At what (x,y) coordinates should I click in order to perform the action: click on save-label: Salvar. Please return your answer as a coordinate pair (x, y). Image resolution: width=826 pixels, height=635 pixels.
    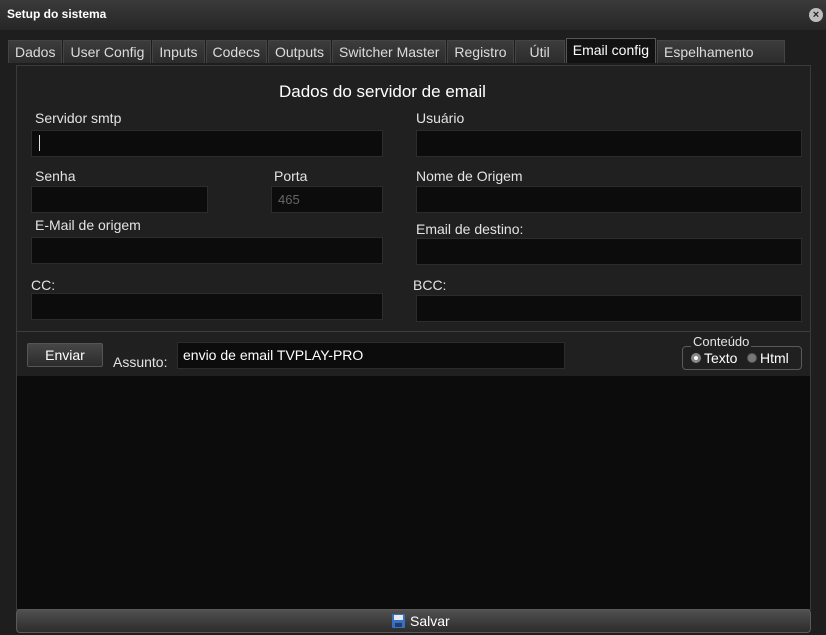
    Looking at the image, I should click on (430, 621).